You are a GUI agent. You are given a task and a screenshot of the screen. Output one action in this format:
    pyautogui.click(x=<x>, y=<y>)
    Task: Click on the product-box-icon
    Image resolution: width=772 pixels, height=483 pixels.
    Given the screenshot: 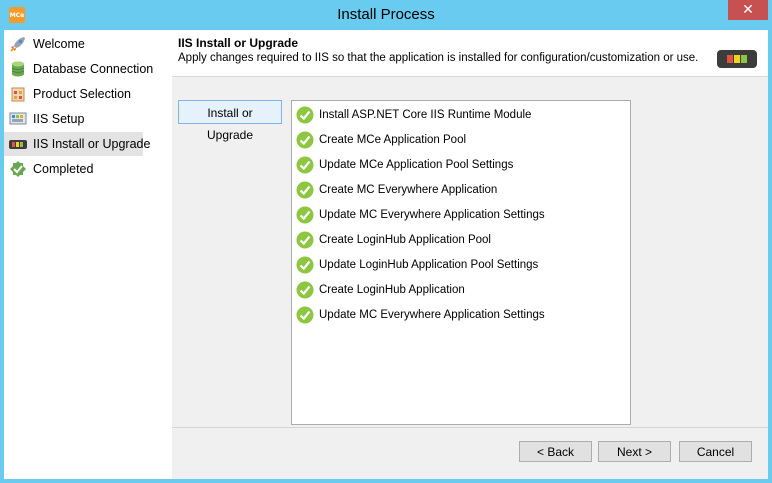 What is the action you would take?
    pyautogui.click(x=18, y=94)
    